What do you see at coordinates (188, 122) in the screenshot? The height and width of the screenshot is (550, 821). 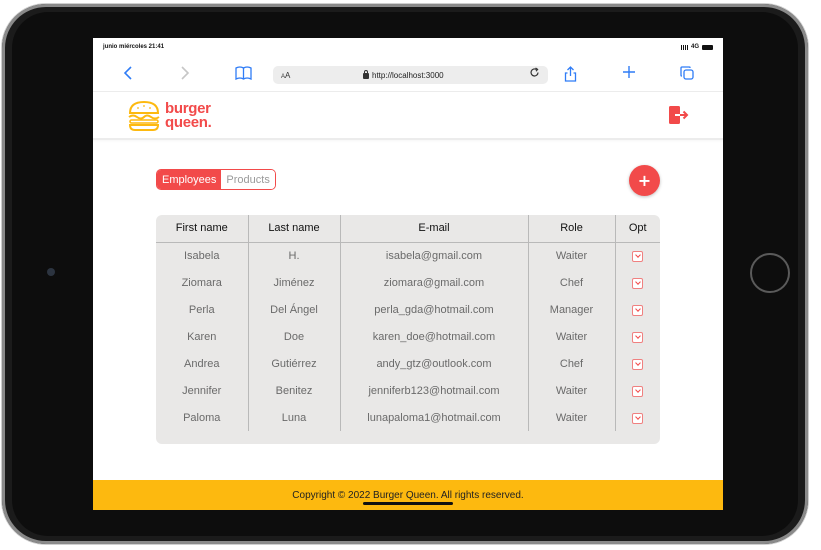 I see `logo-text-queen: queen.` at bounding box center [188, 122].